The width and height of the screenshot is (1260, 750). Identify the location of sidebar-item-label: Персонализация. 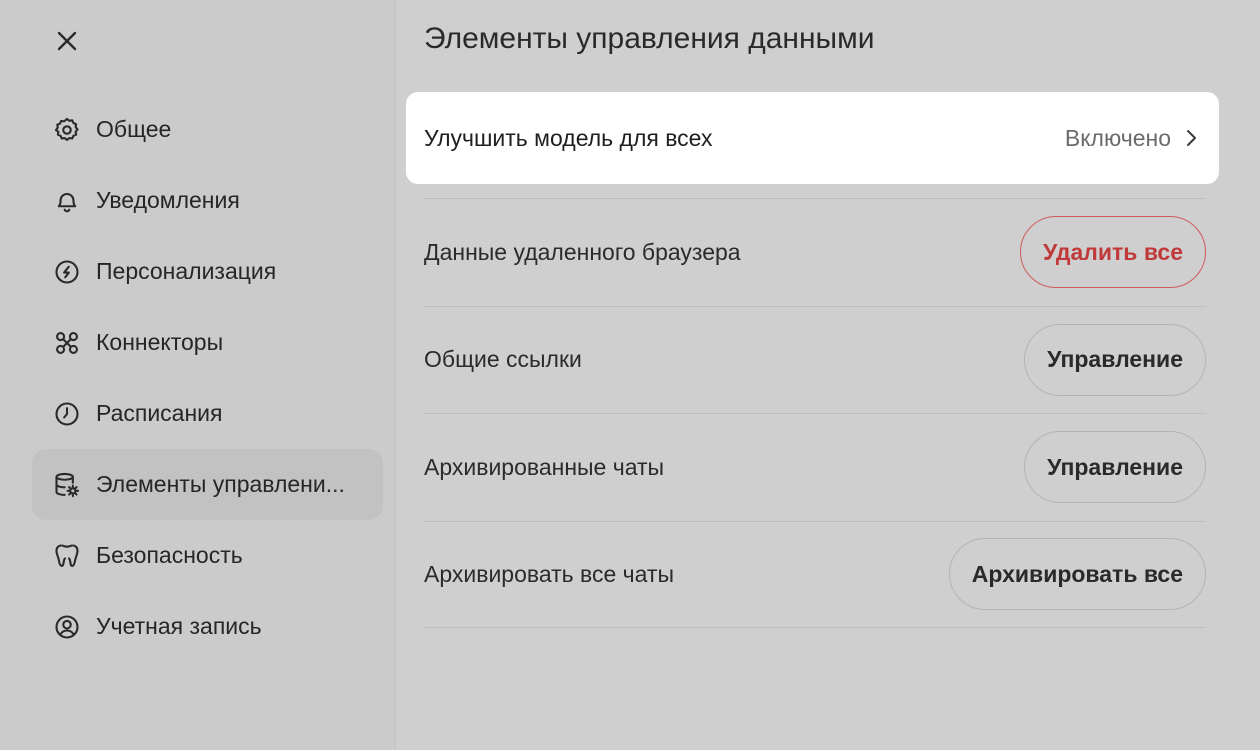
(186, 271).